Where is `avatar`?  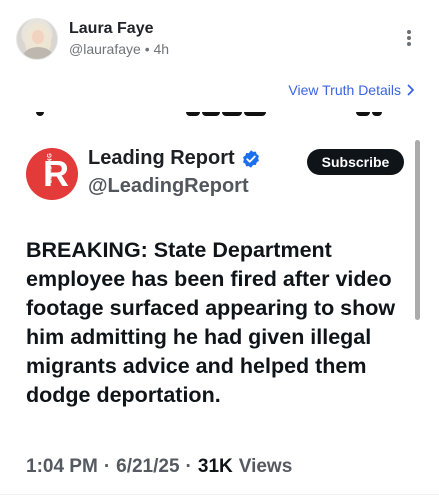
avatar is located at coordinates (37, 39).